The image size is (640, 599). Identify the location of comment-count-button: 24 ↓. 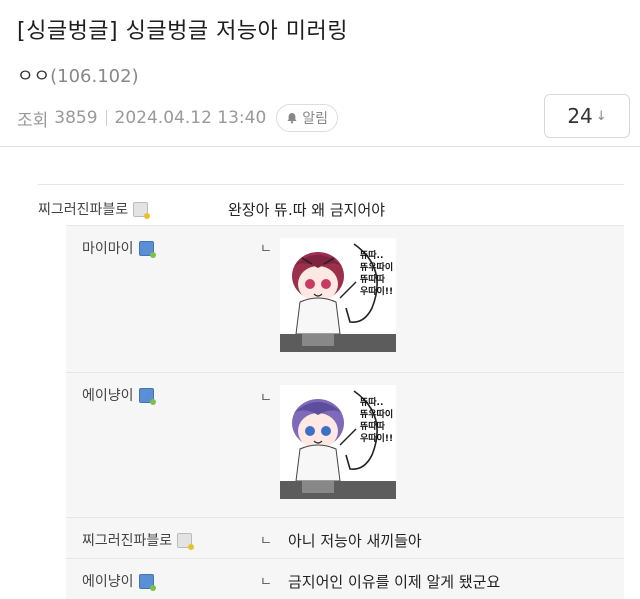
(587, 116).